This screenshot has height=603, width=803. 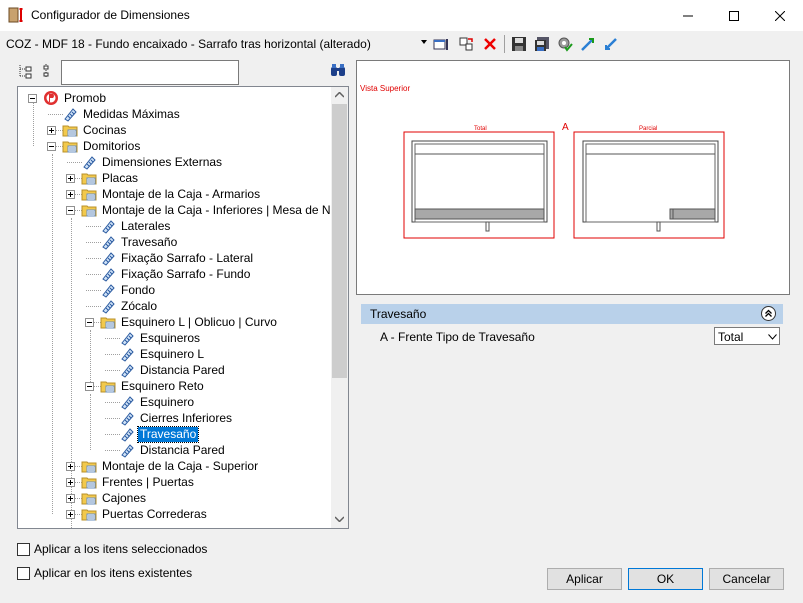 I want to click on toolbar-button-settings, so click(x=565, y=44).